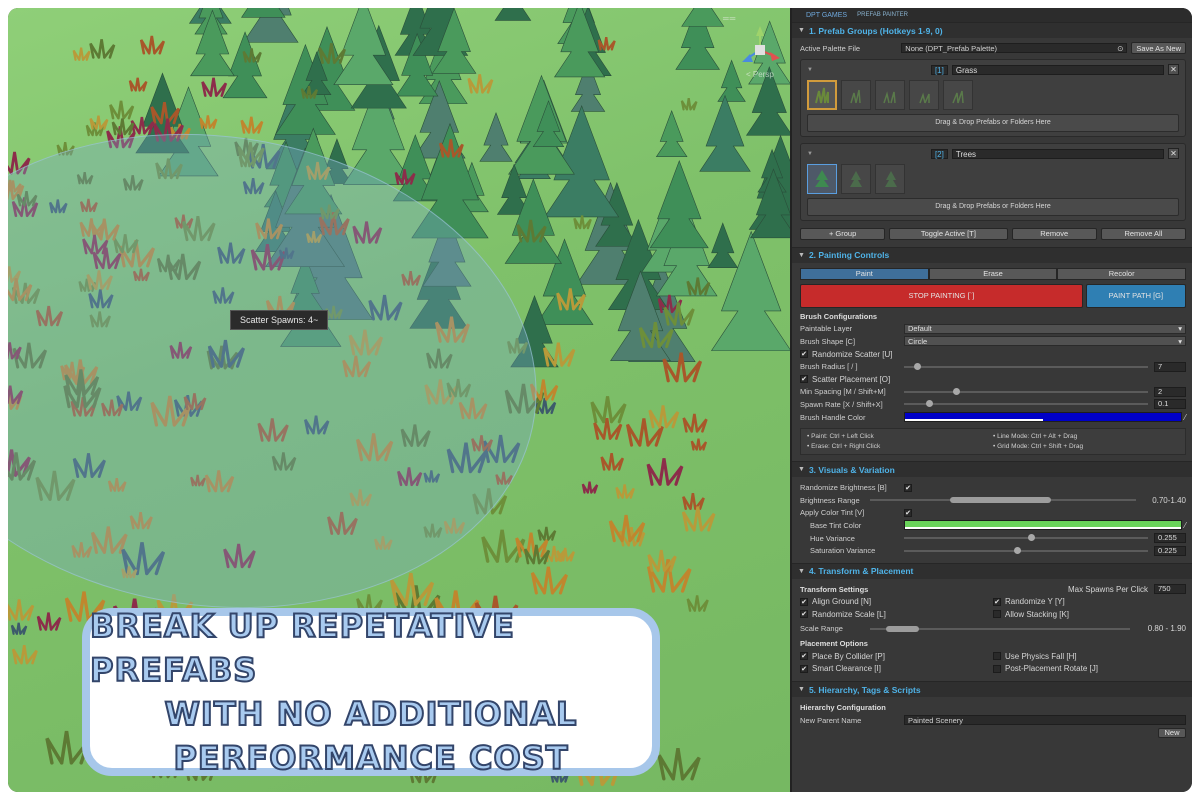  I want to click on brush-radius-slider, so click(1026, 367).